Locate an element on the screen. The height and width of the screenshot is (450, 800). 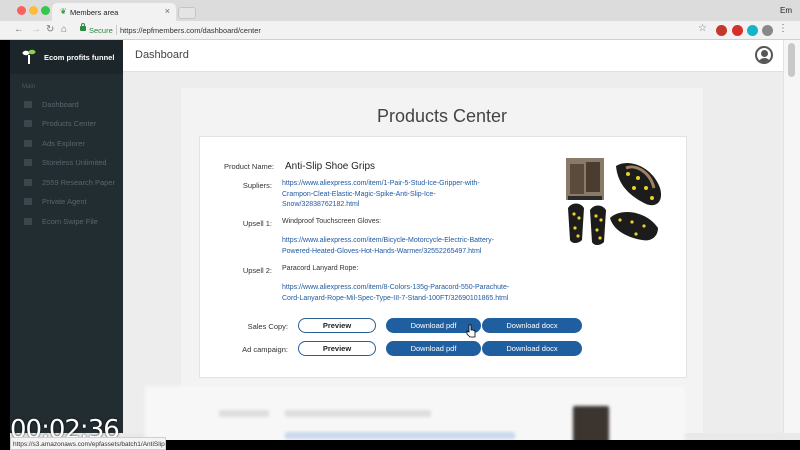
upsell-1-label: Upsell 1: is located at coordinates (257, 223).